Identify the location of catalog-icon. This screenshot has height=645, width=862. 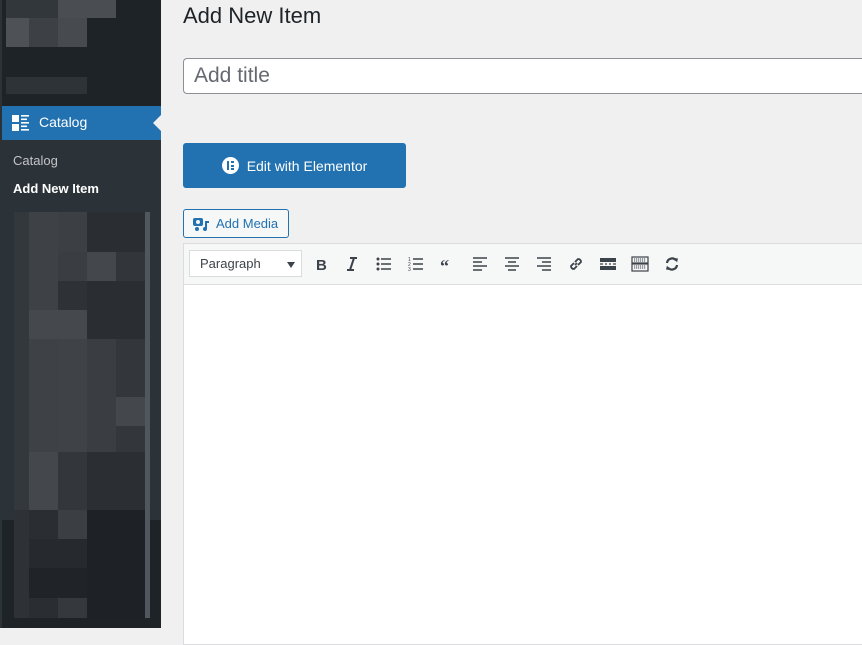
(20, 123).